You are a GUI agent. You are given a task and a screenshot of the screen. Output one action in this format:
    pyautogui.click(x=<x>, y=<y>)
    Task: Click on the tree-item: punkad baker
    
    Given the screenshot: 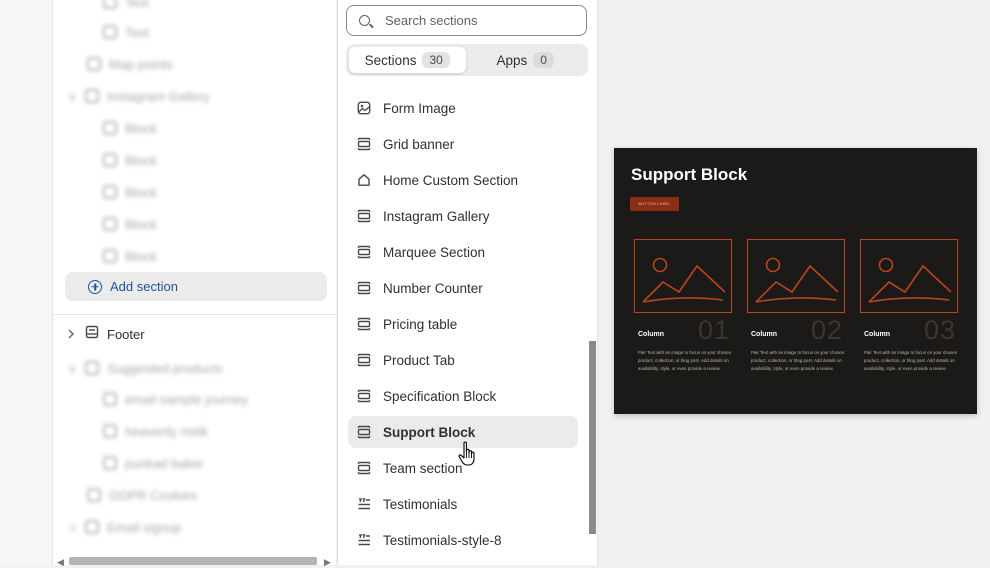 What is the action you would take?
    pyautogui.click(x=153, y=463)
    